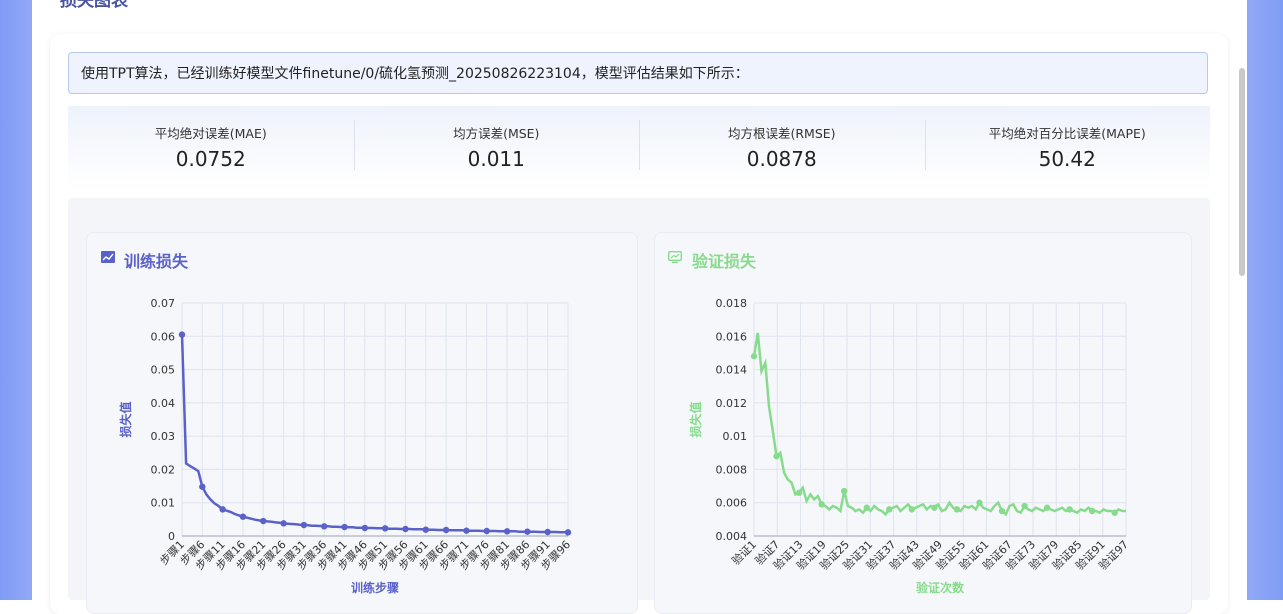 The image size is (1283, 614). What do you see at coordinates (163, 370) in the screenshot?
I see `y-tick-label: 0.05` at bounding box center [163, 370].